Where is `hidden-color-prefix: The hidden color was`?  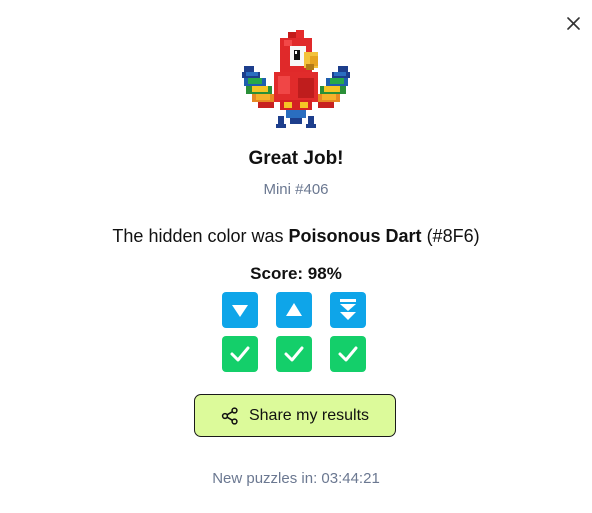 hidden-color-prefix: The hidden color was is located at coordinates (200, 236).